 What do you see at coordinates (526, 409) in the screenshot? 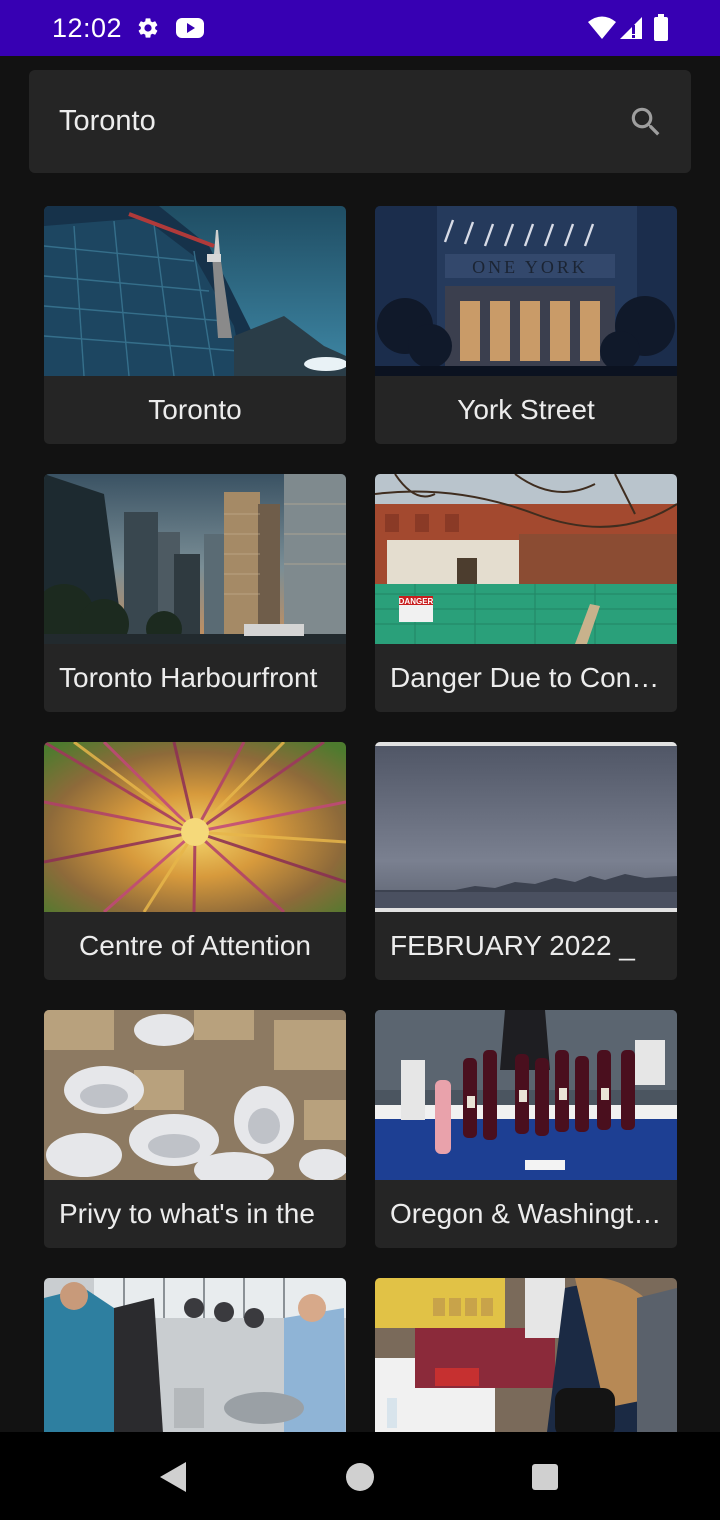
I see `result-title: York Street` at bounding box center [526, 409].